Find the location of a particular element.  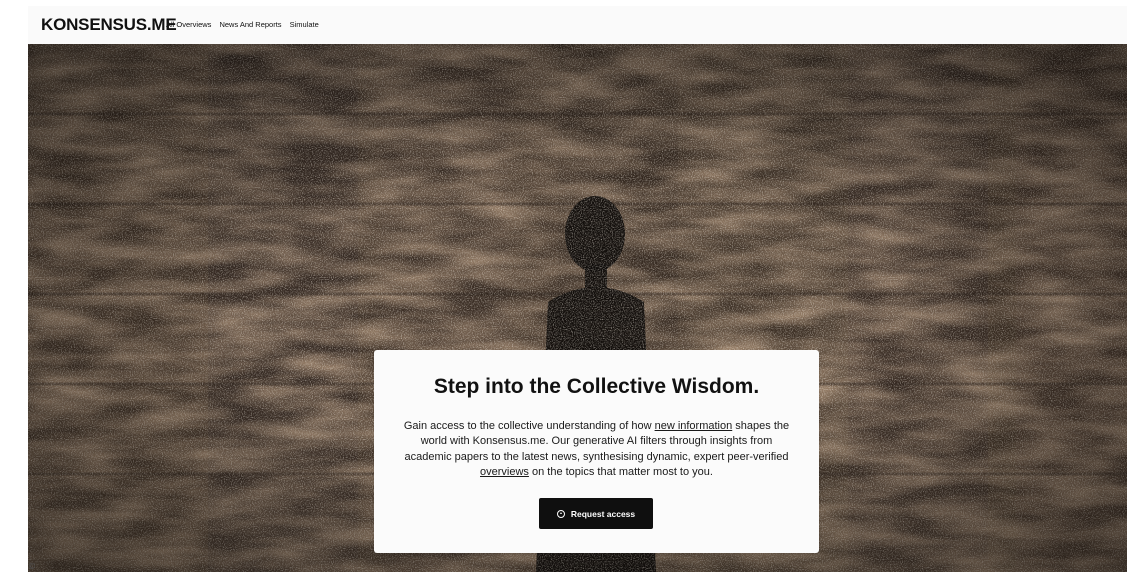

request-access-label: Request access is located at coordinates (603, 513).